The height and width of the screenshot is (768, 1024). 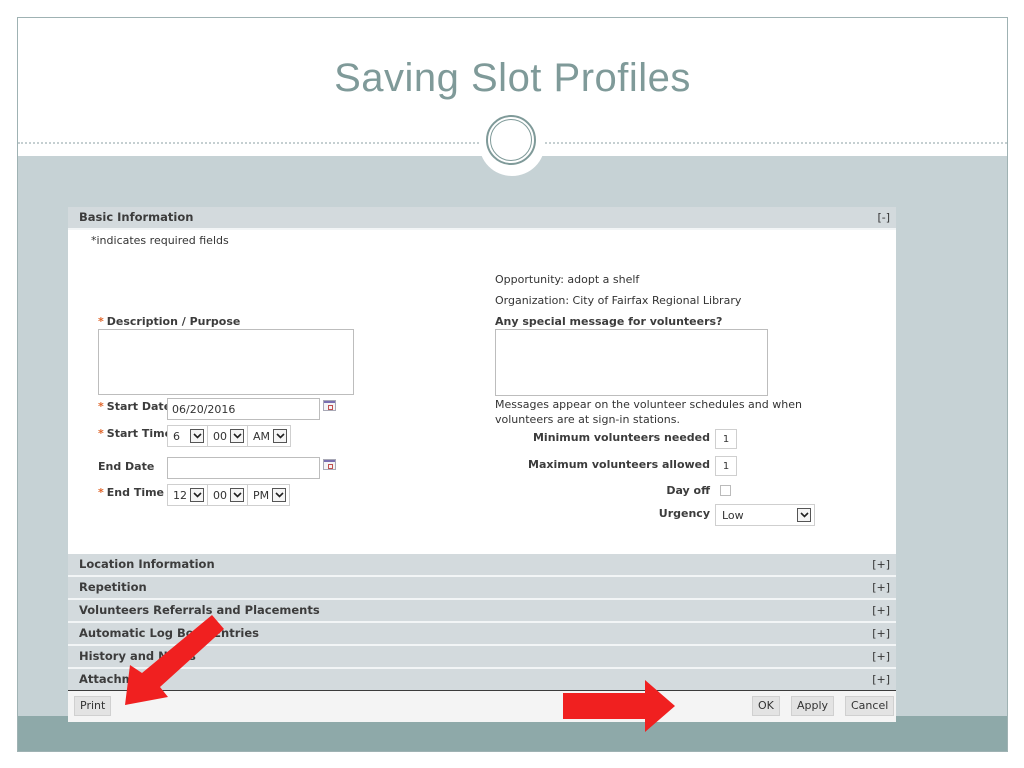 I want to click on urgency-select: Low, so click(x=765, y=515).